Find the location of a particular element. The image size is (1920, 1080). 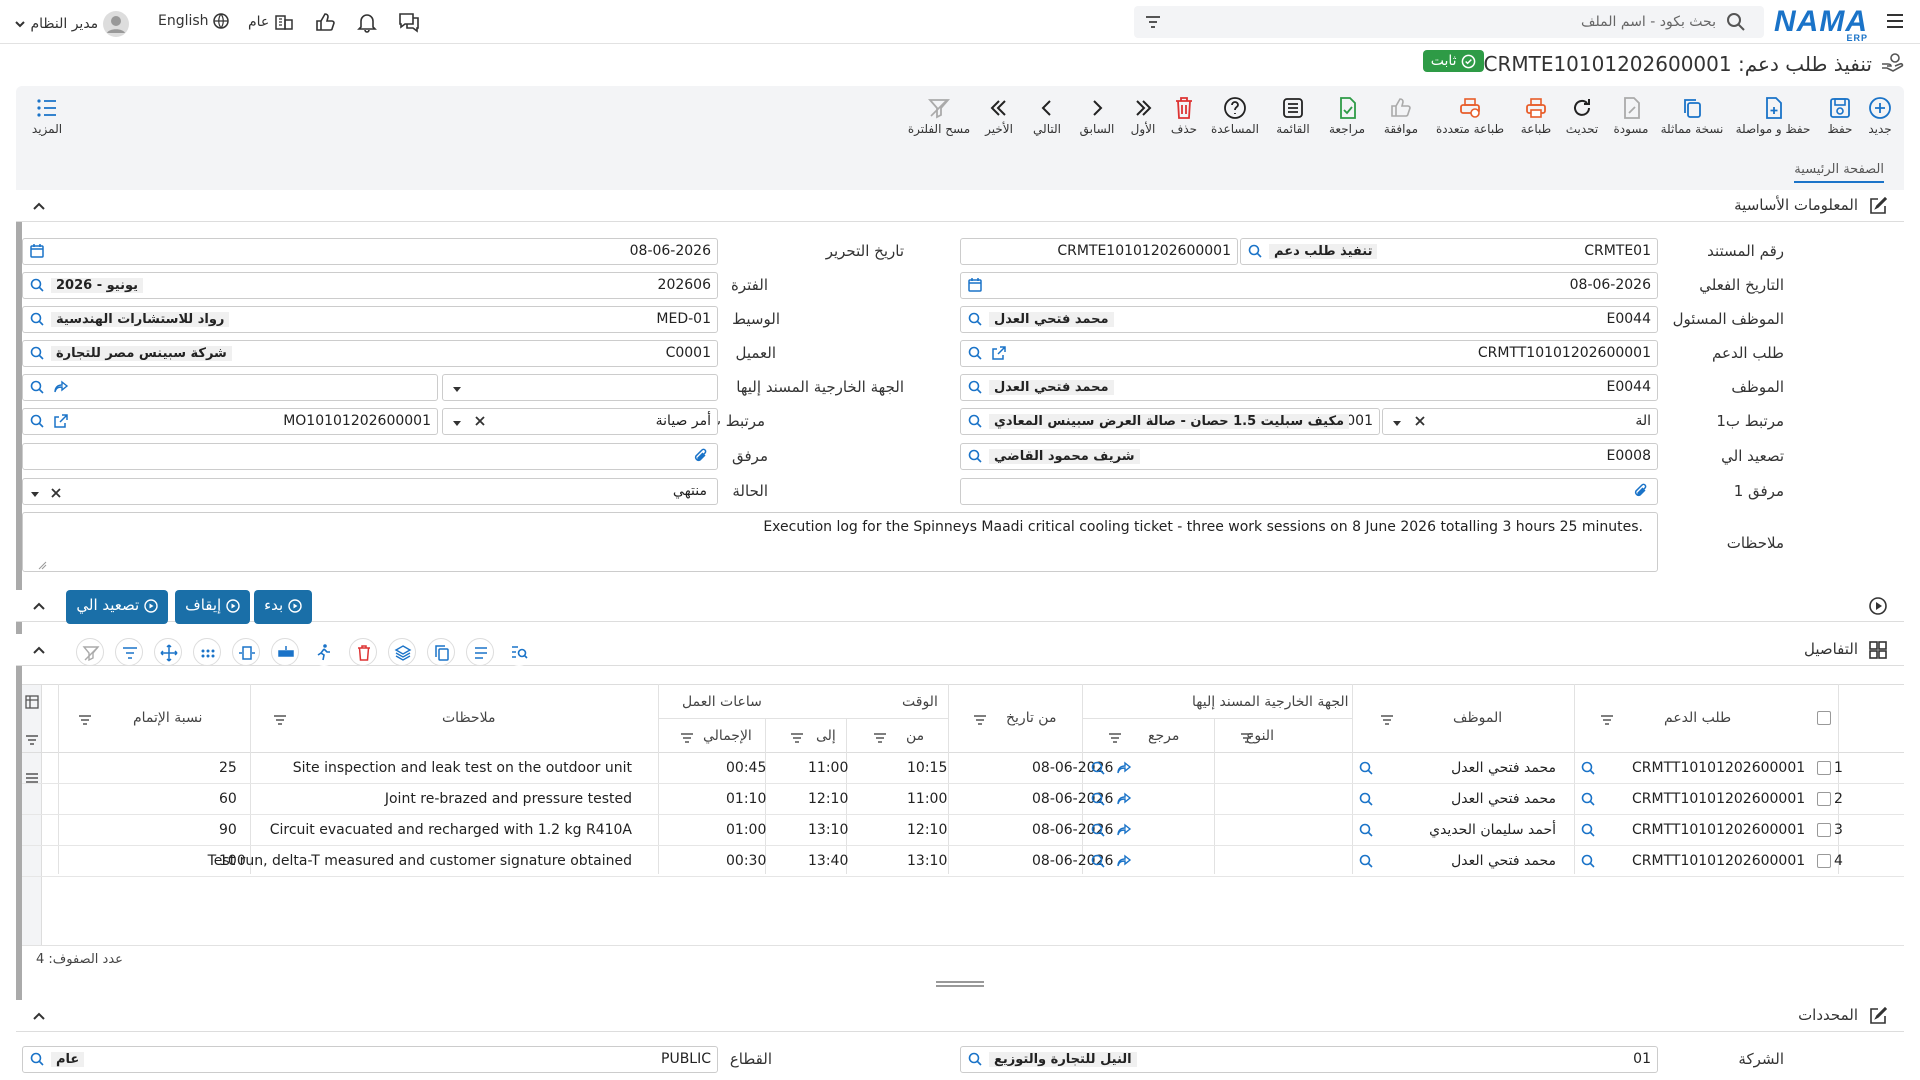

select-all-checkbox is located at coordinates (1824, 718).